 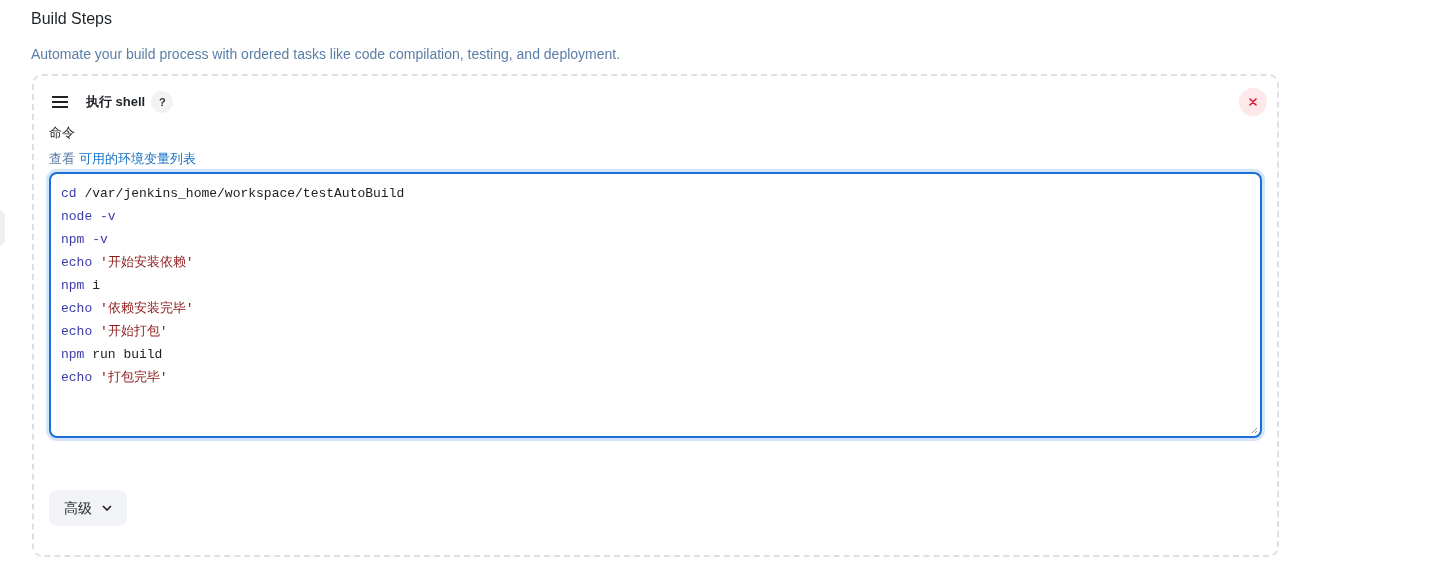 I want to click on code-line: npm -v, so click(x=84, y=240).